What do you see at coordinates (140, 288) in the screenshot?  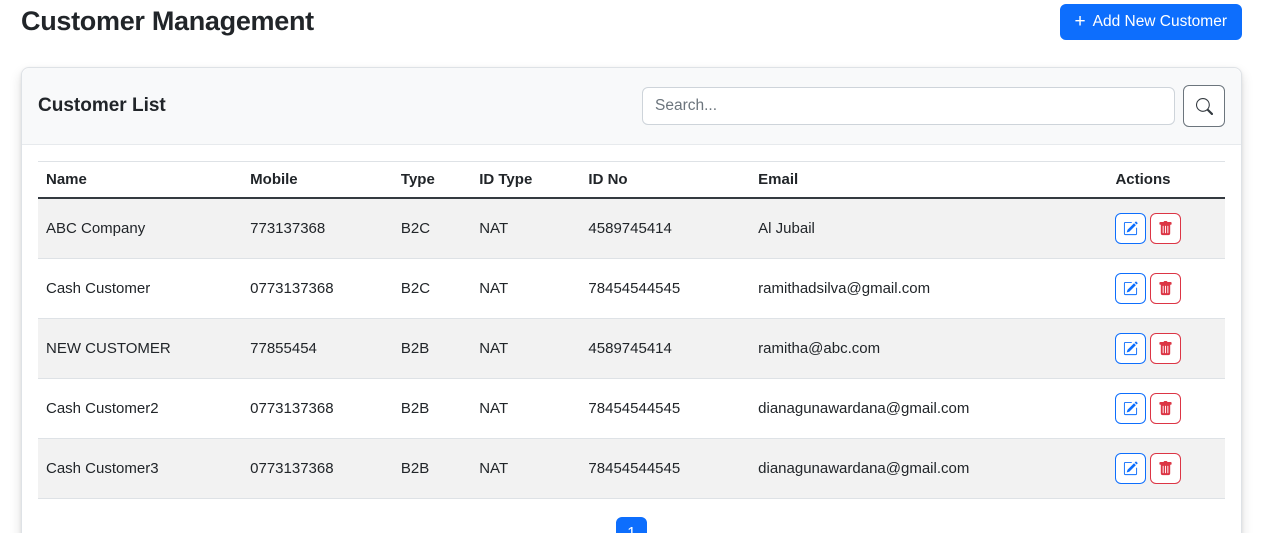 I see `cell-name: Cash Customer` at bounding box center [140, 288].